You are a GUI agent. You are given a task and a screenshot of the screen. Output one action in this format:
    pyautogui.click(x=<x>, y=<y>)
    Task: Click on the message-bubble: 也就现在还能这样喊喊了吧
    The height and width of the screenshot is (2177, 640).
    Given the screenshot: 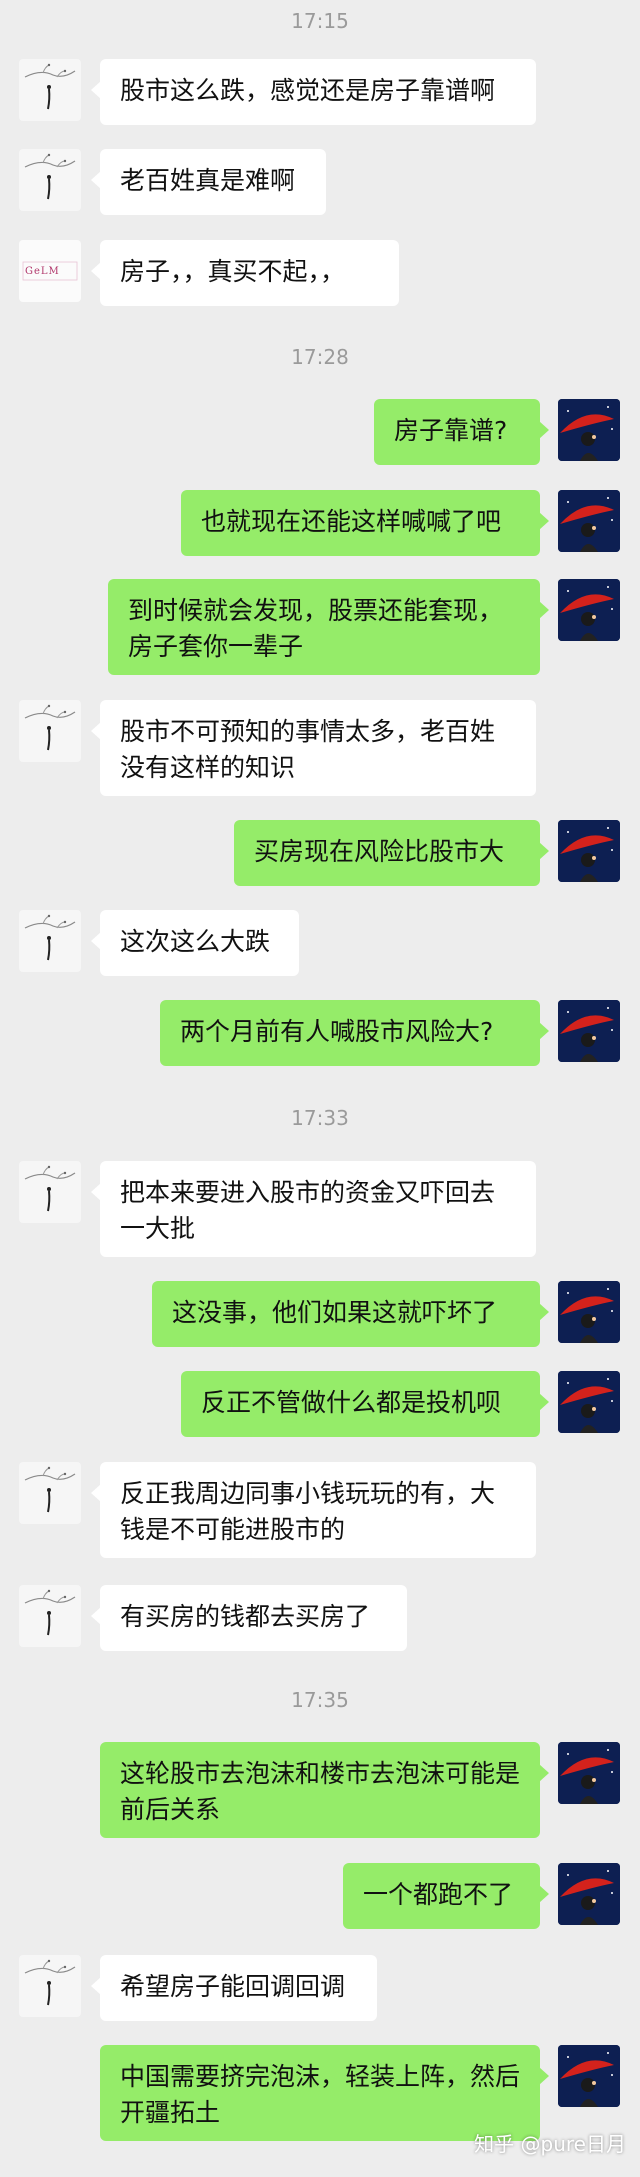 What is the action you would take?
    pyautogui.click(x=365, y=523)
    